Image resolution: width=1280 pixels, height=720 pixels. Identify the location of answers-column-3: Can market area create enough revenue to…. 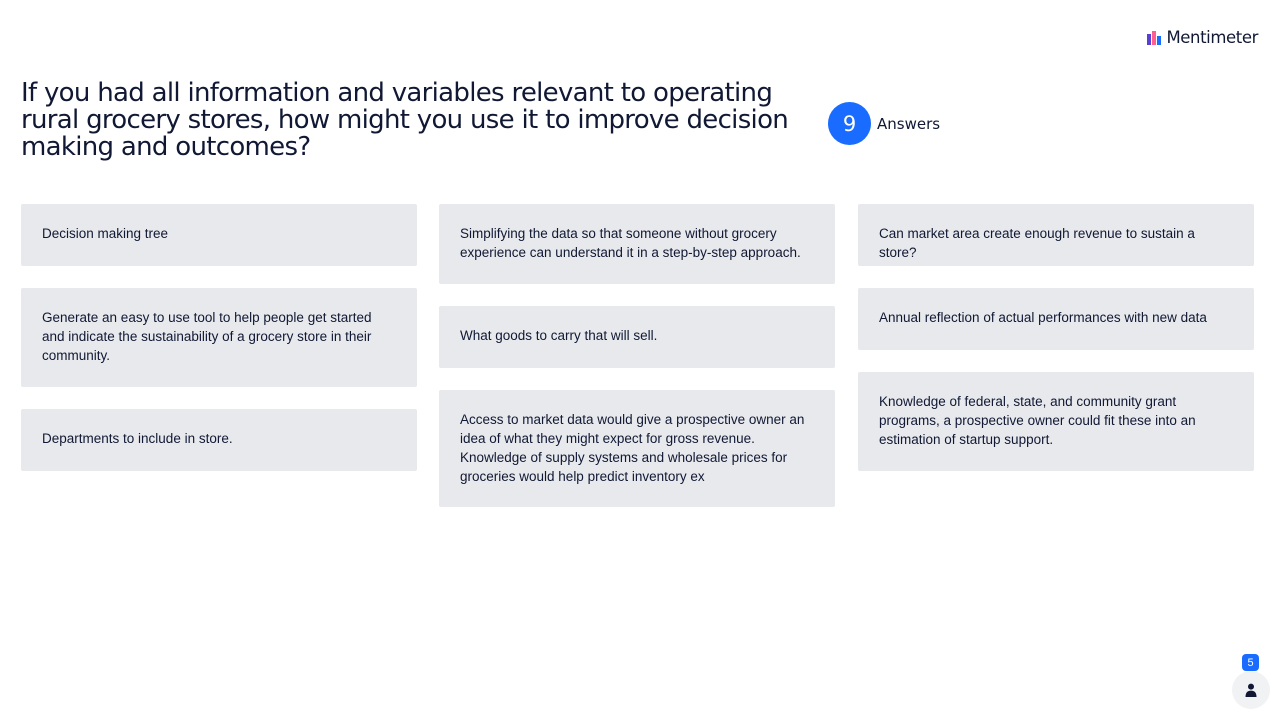
(1056, 348).